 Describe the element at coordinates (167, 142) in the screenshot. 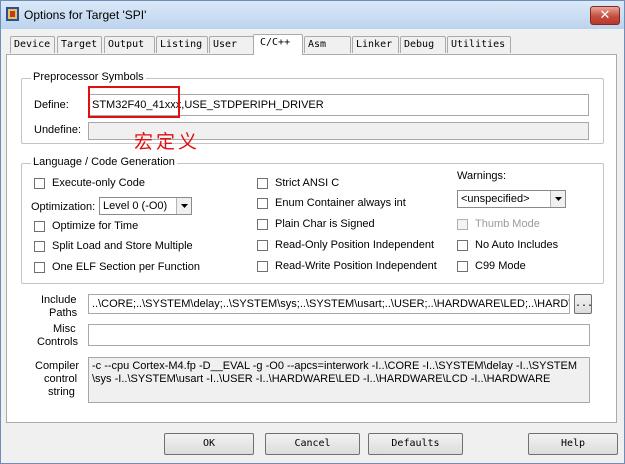

I see `macro-definition-annotation: 宏定义` at that location.